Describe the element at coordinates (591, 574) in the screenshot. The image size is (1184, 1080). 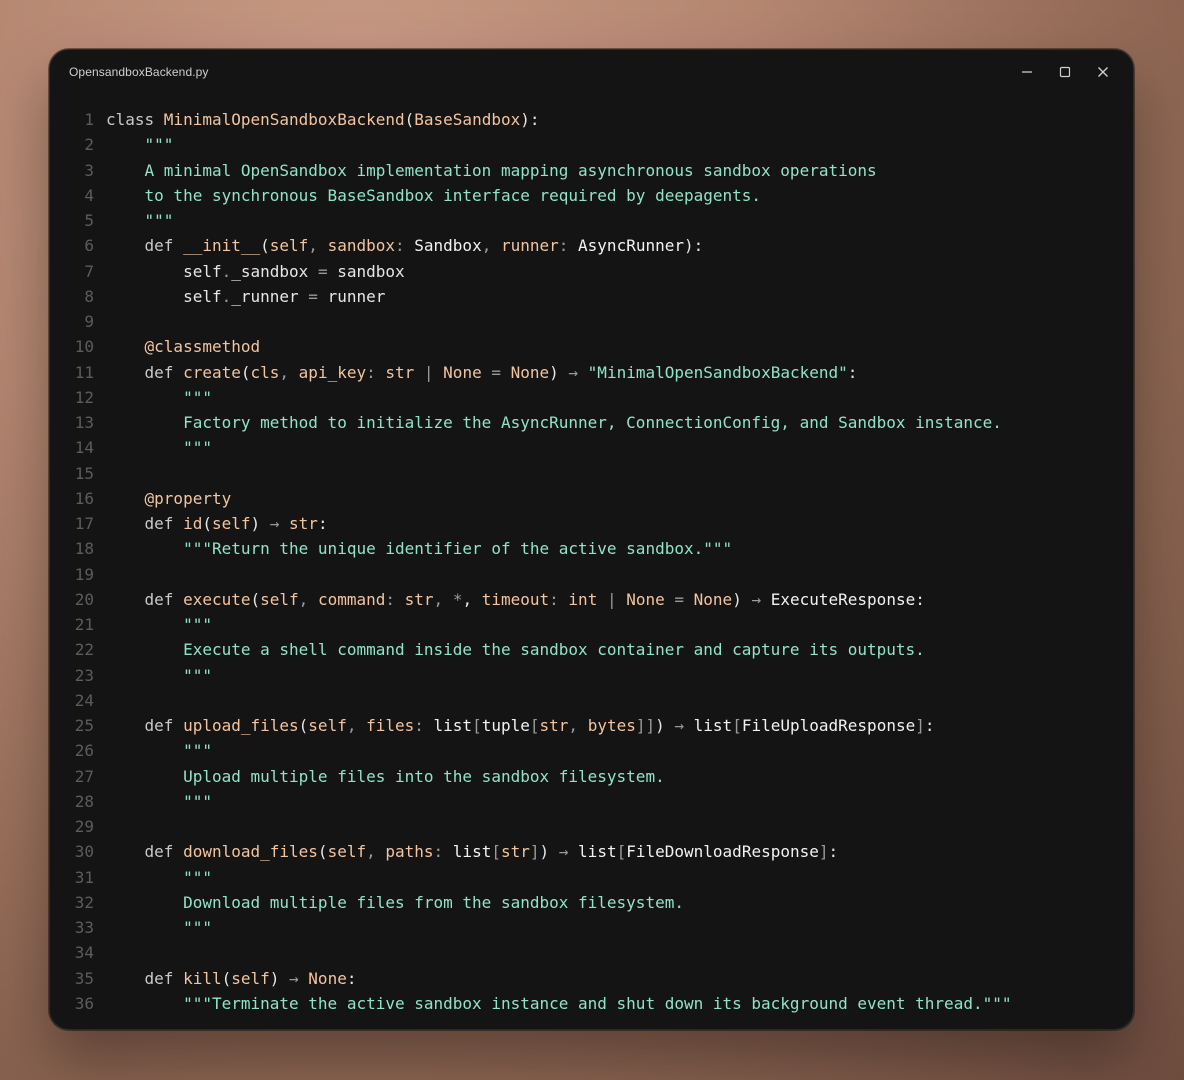
I see `code-line: 19` at that location.